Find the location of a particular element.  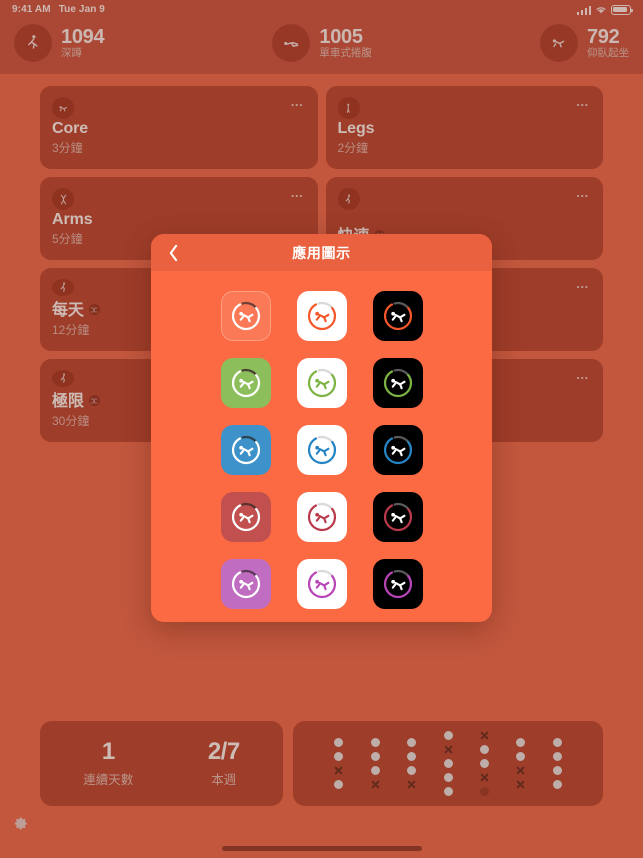

chevron-left-icon is located at coordinates (173, 252).